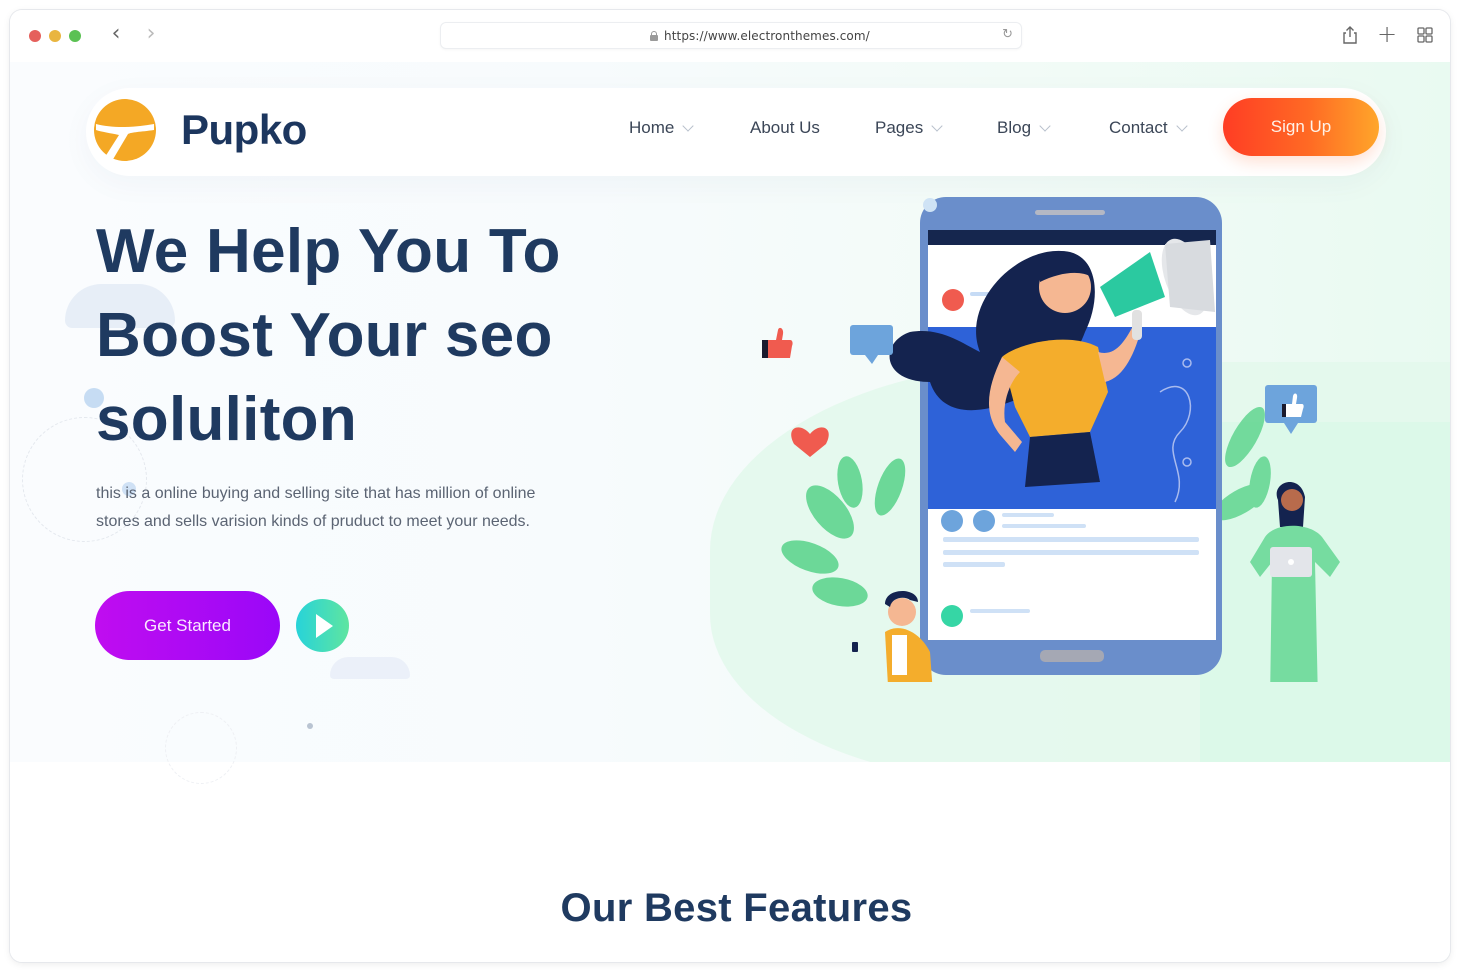 This screenshot has width=1460, height=970. What do you see at coordinates (843, 531) in the screenshot?
I see `leaves-decoration` at bounding box center [843, 531].